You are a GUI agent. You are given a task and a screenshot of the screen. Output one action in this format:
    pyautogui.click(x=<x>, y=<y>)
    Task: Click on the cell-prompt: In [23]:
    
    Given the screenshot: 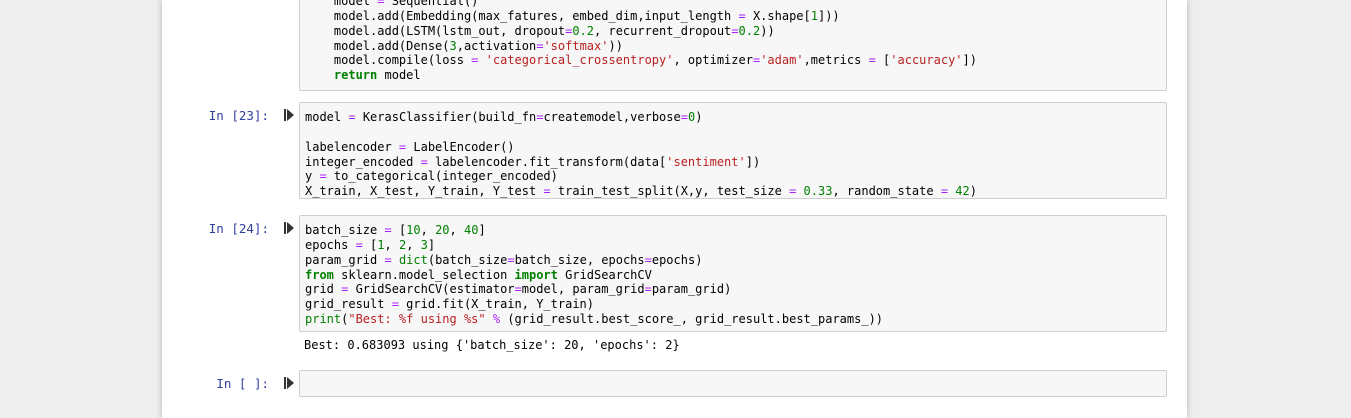 What is the action you would take?
    pyautogui.click(x=238, y=115)
    